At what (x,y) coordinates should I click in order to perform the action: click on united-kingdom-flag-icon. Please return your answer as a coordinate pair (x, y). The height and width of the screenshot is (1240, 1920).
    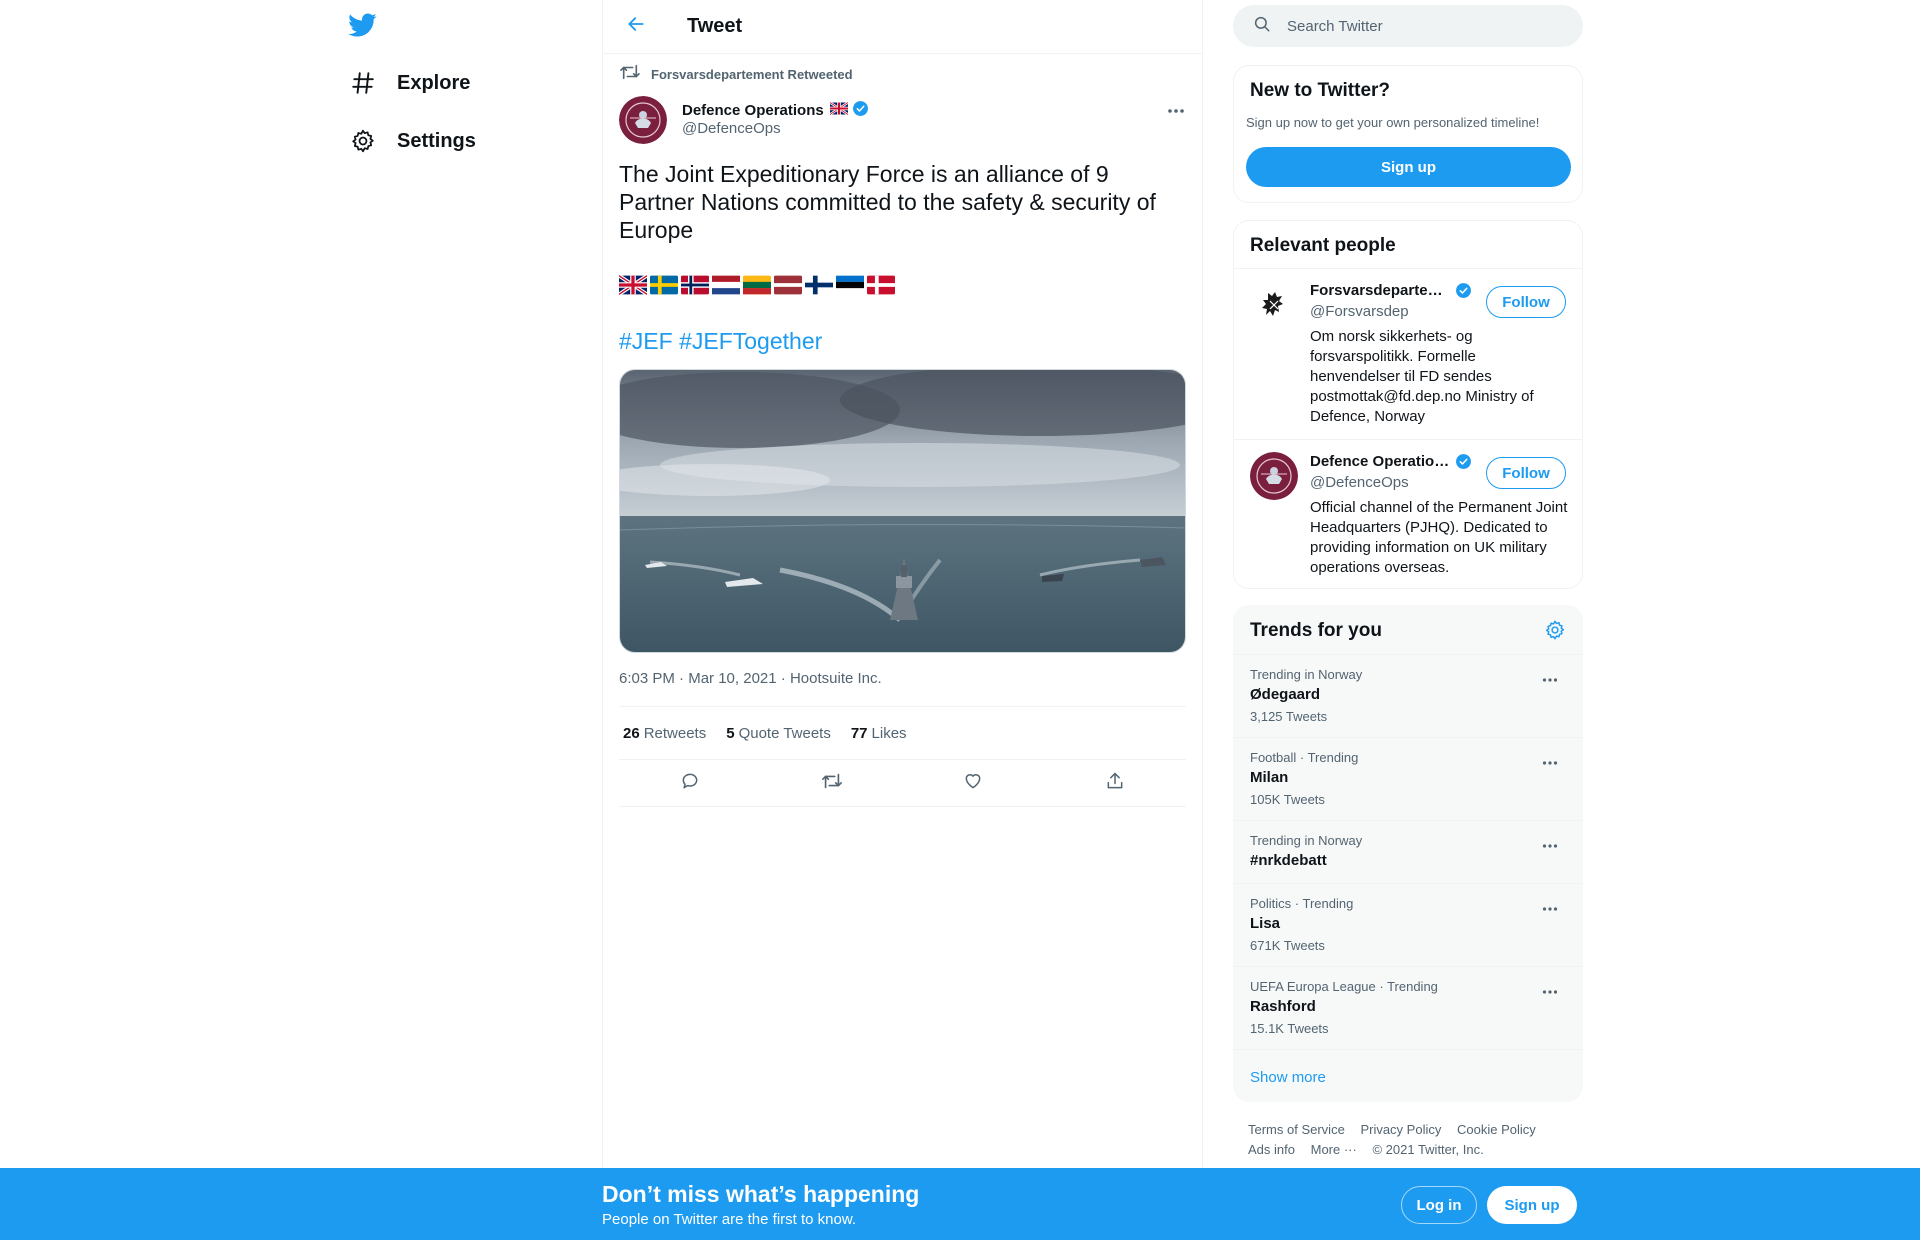
    Looking at the image, I should click on (633, 285).